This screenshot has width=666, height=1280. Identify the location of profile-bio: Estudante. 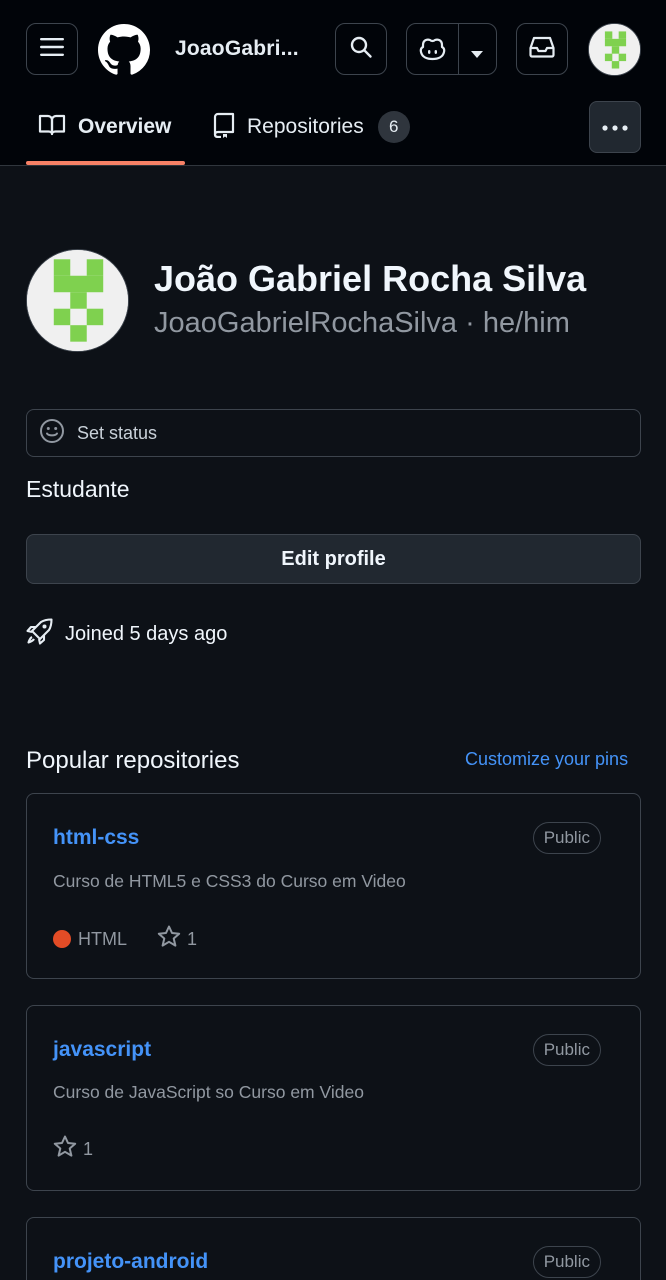
(78, 489).